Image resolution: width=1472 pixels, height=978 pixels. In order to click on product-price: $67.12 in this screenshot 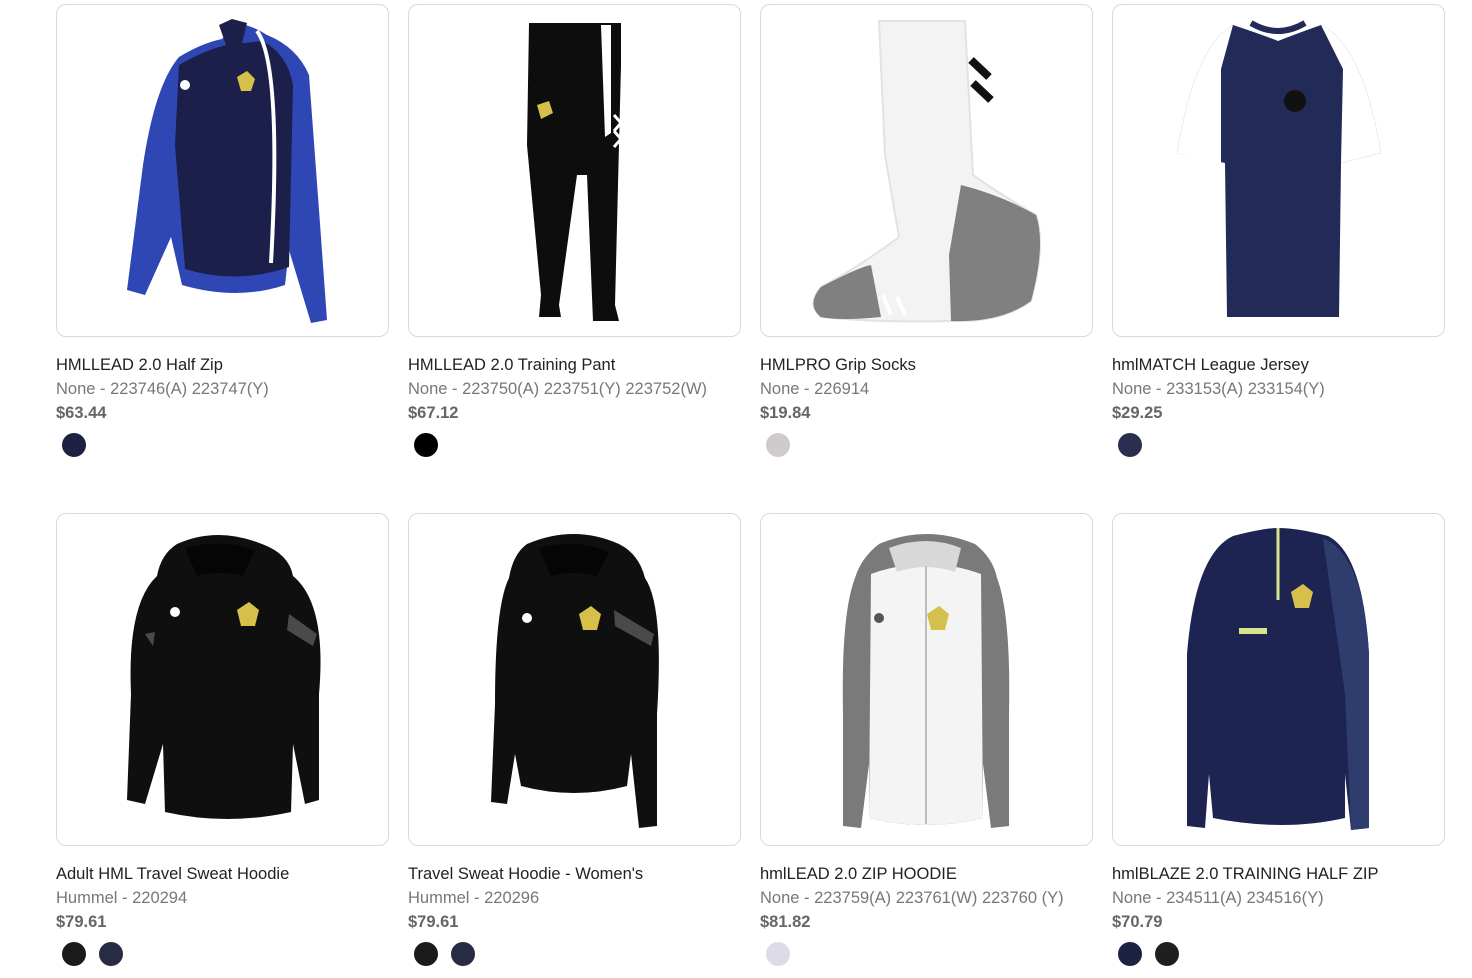, I will do `click(433, 413)`.